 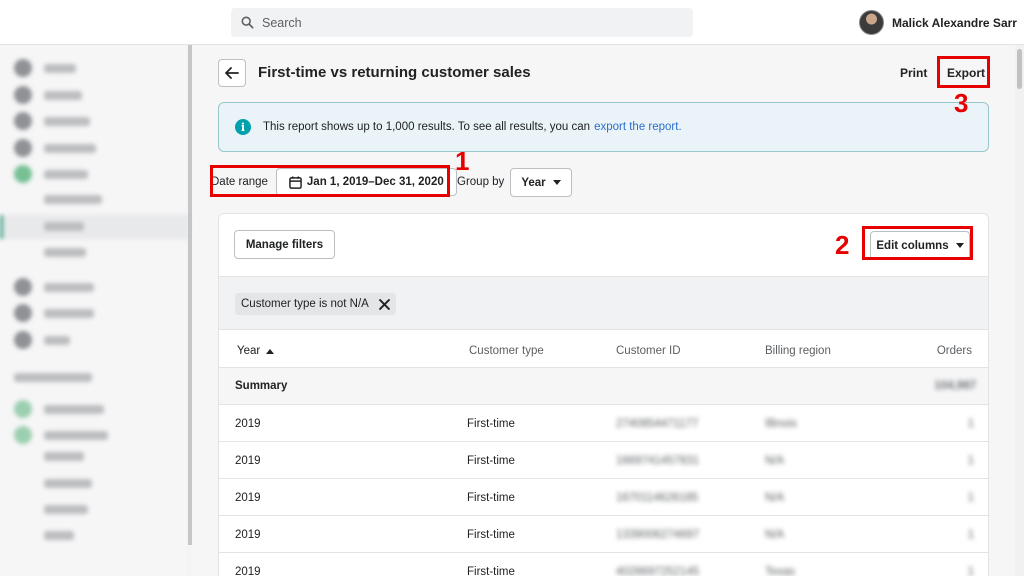 I want to click on column-header-label: Year, so click(x=249, y=351).